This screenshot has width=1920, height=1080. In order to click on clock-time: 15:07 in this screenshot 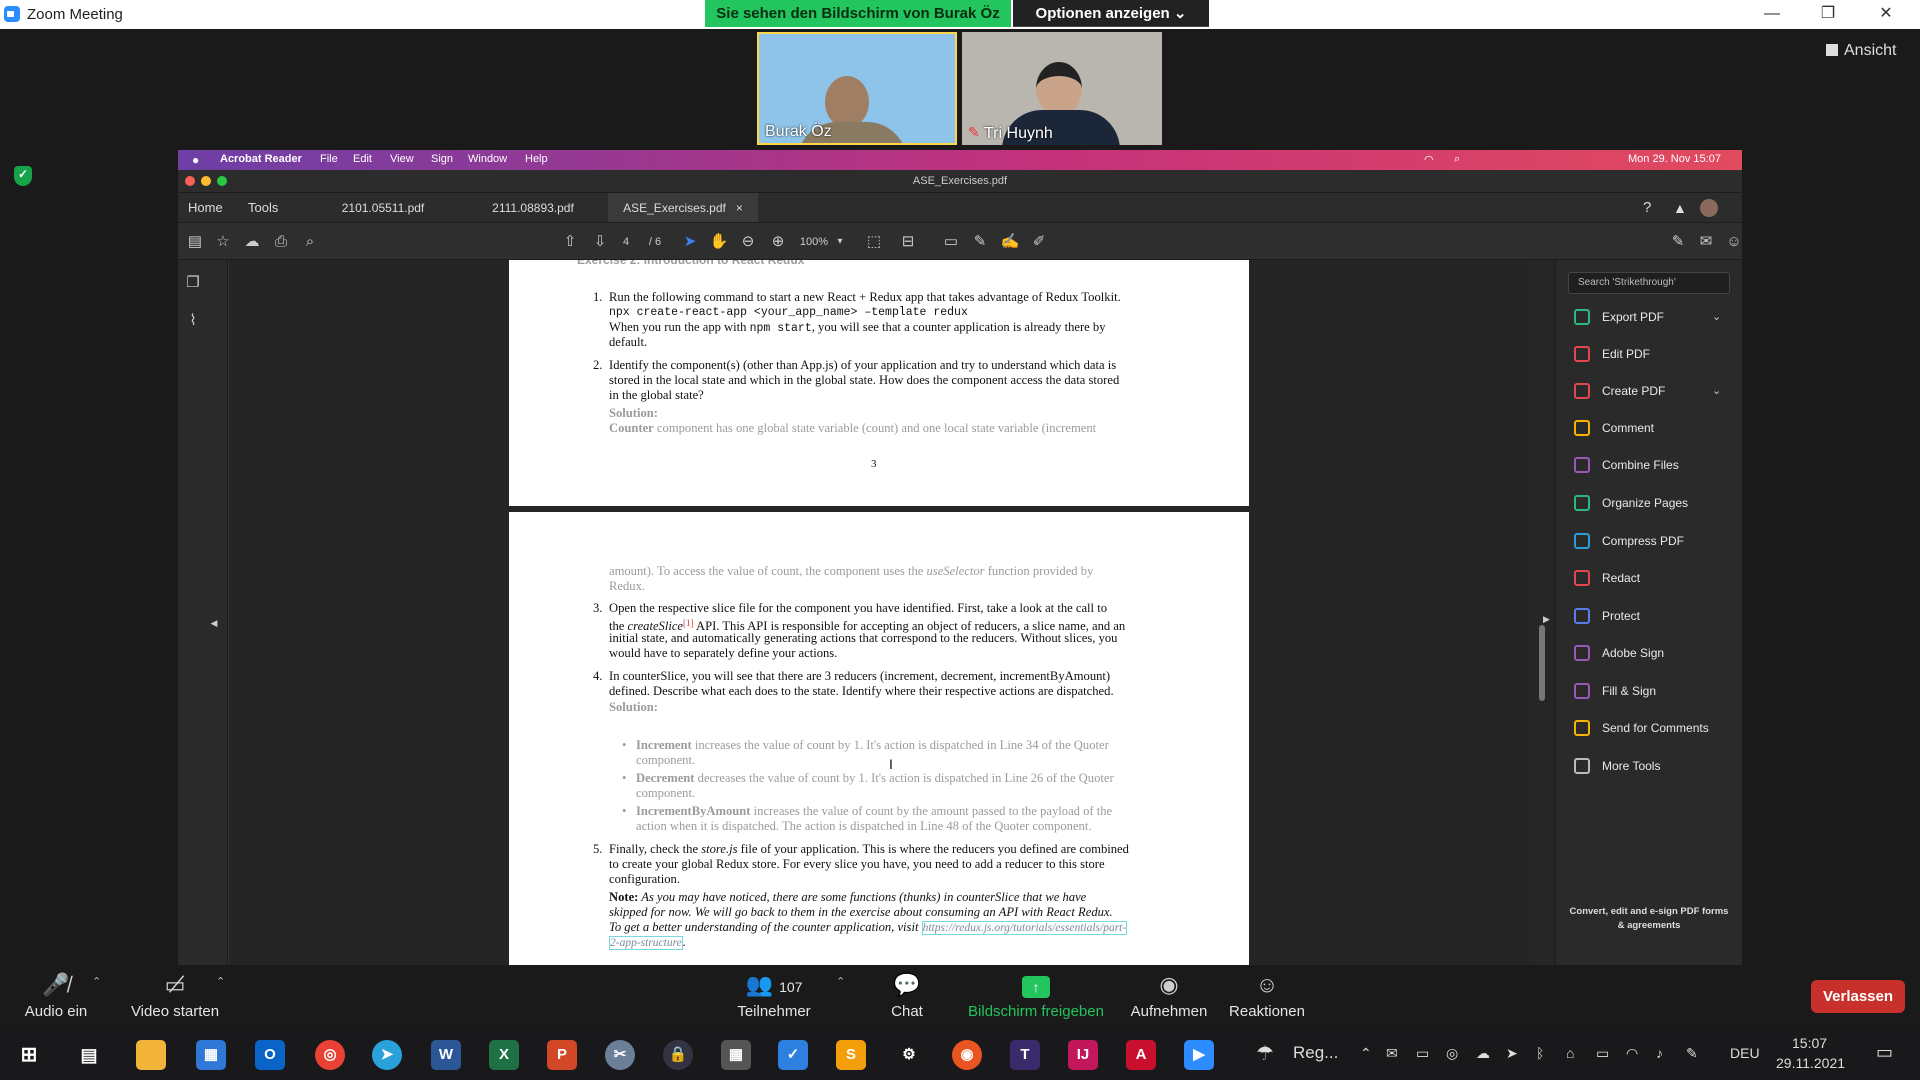, I will do `click(1809, 1043)`.